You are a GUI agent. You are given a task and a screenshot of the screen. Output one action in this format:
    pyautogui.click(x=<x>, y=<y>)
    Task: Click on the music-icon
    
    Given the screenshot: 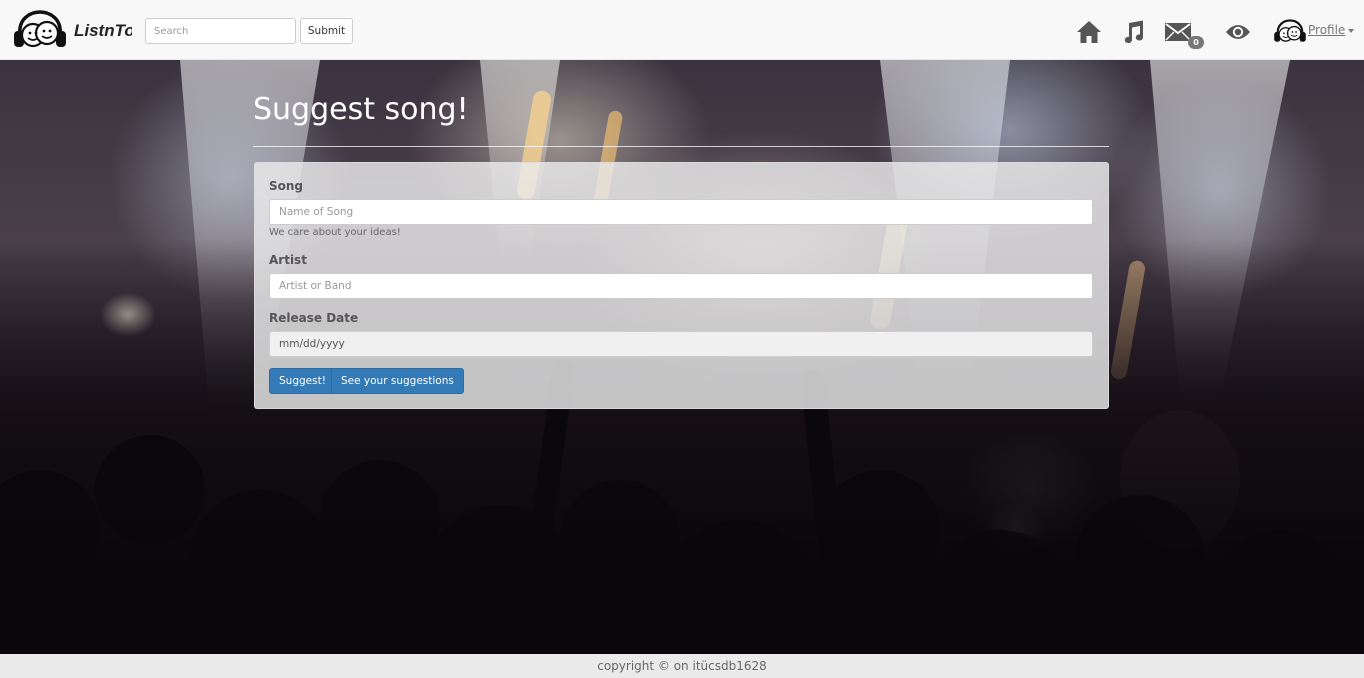 What is the action you would take?
    pyautogui.click(x=1133, y=32)
    